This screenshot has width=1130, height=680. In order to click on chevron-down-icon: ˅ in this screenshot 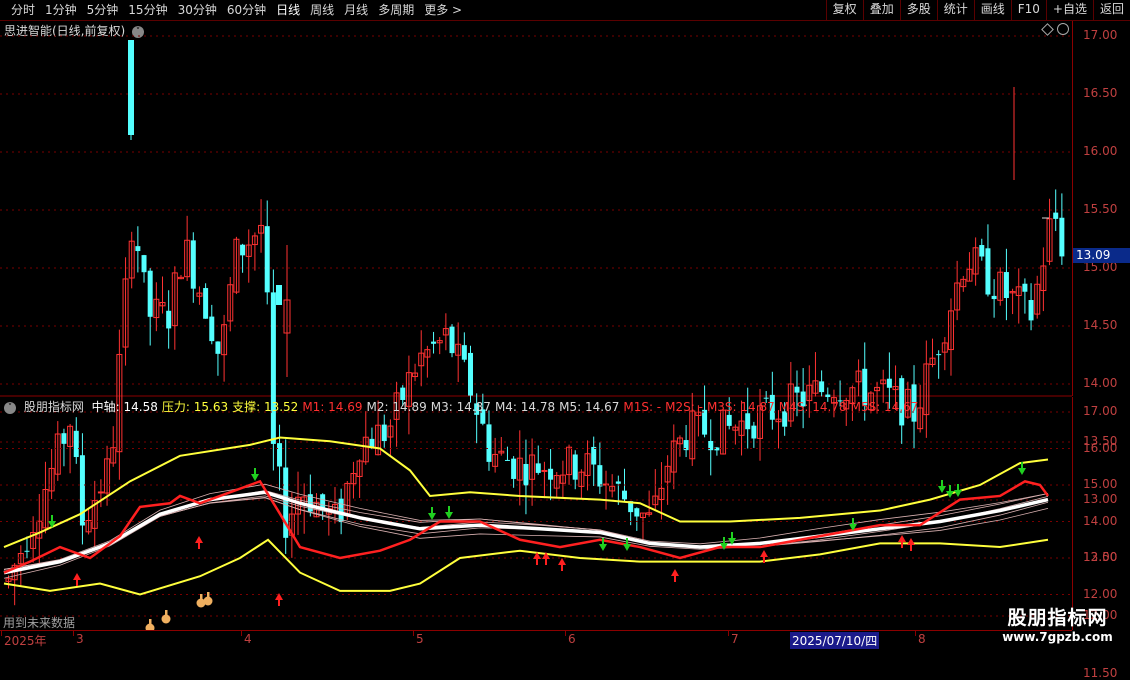, I will do `click(10, 408)`.